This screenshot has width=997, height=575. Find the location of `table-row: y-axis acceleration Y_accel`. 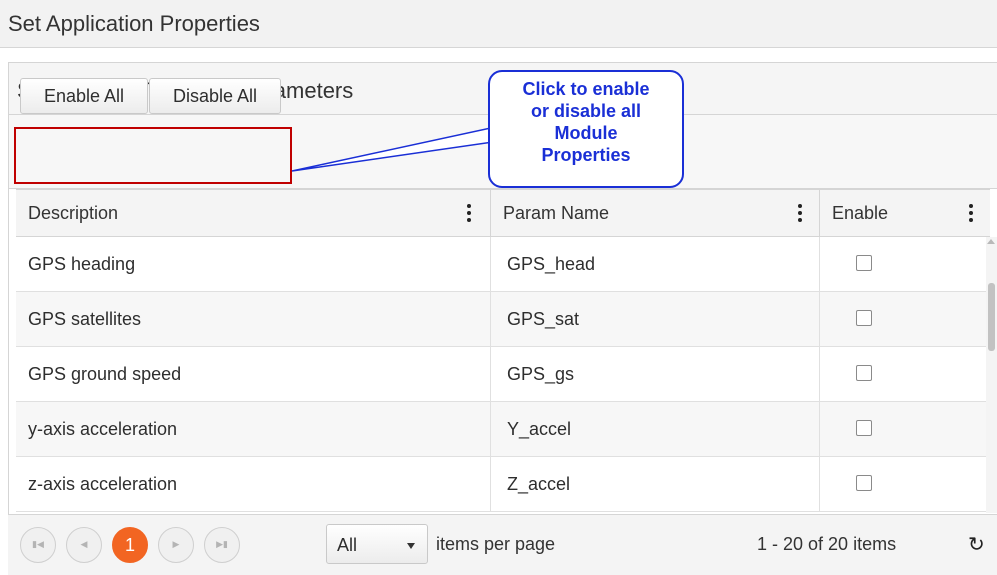

table-row: y-axis acceleration Y_accel is located at coordinates (503, 429).